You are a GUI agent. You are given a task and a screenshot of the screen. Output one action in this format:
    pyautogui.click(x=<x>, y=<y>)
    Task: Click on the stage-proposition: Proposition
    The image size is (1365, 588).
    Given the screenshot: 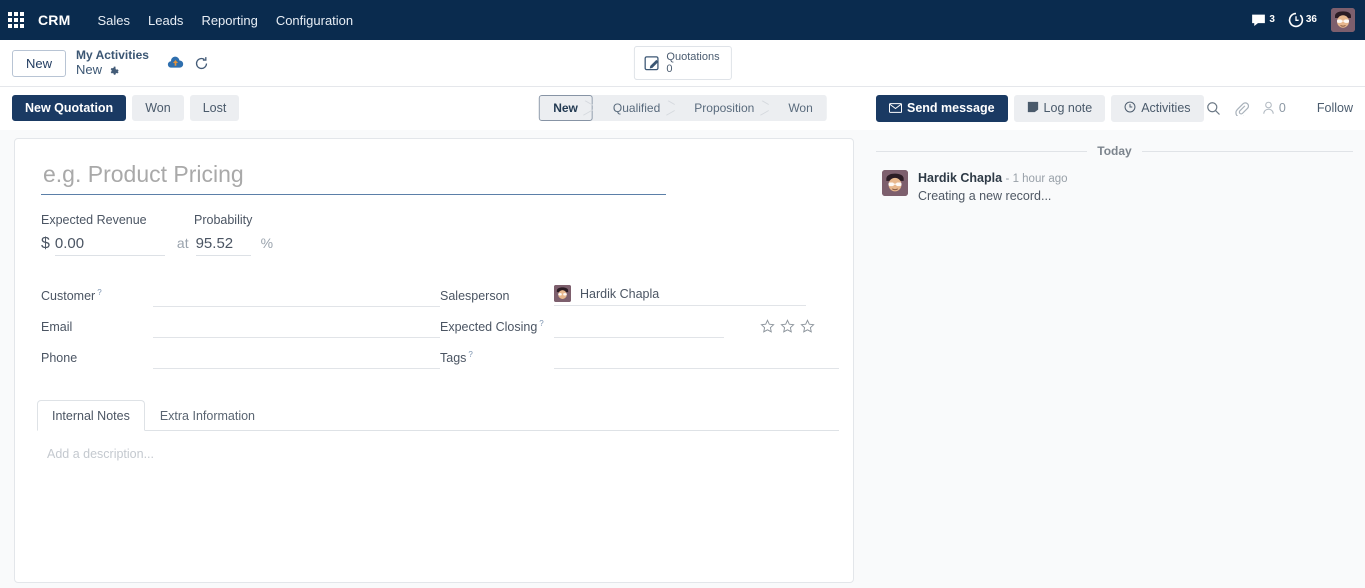 What is the action you would take?
    pyautogui.click(x=721, y=108)
    